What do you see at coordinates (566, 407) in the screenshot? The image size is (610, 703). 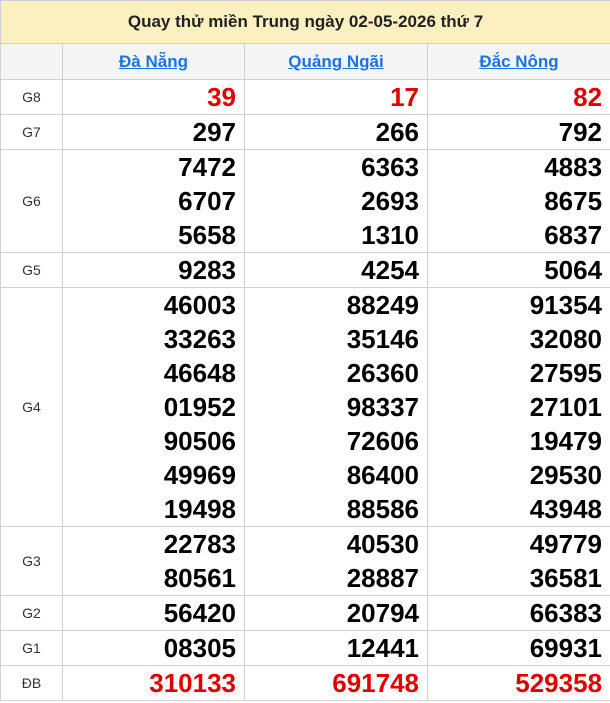 I see `prize-number: 27101` at bounding box center [566, 407].